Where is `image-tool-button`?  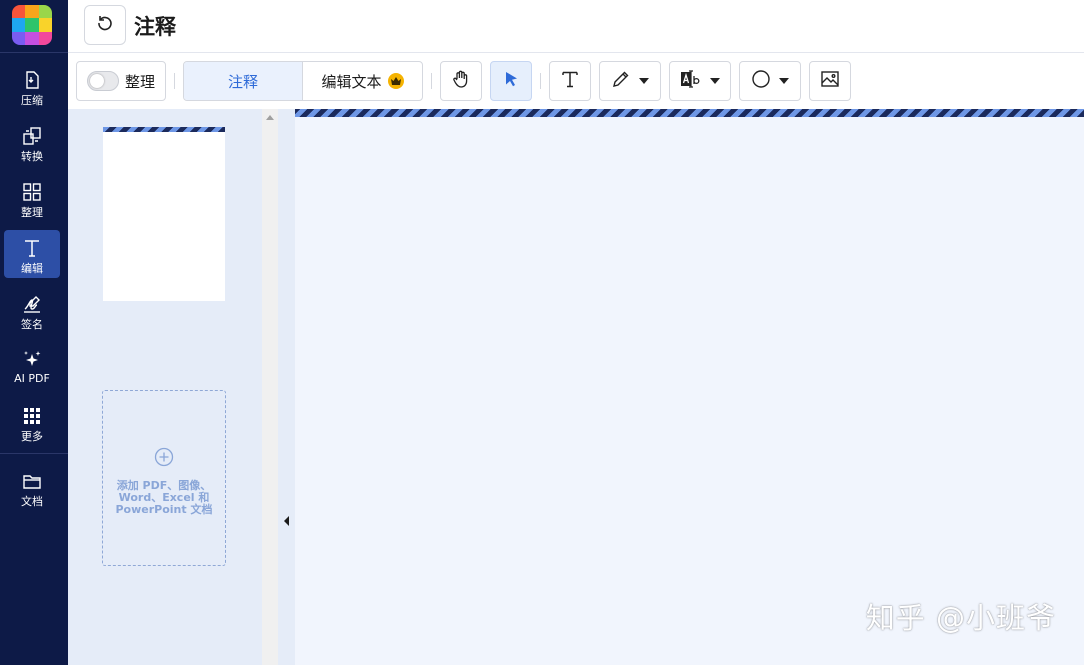 image-tool-button is located at coordinates (830, 81).